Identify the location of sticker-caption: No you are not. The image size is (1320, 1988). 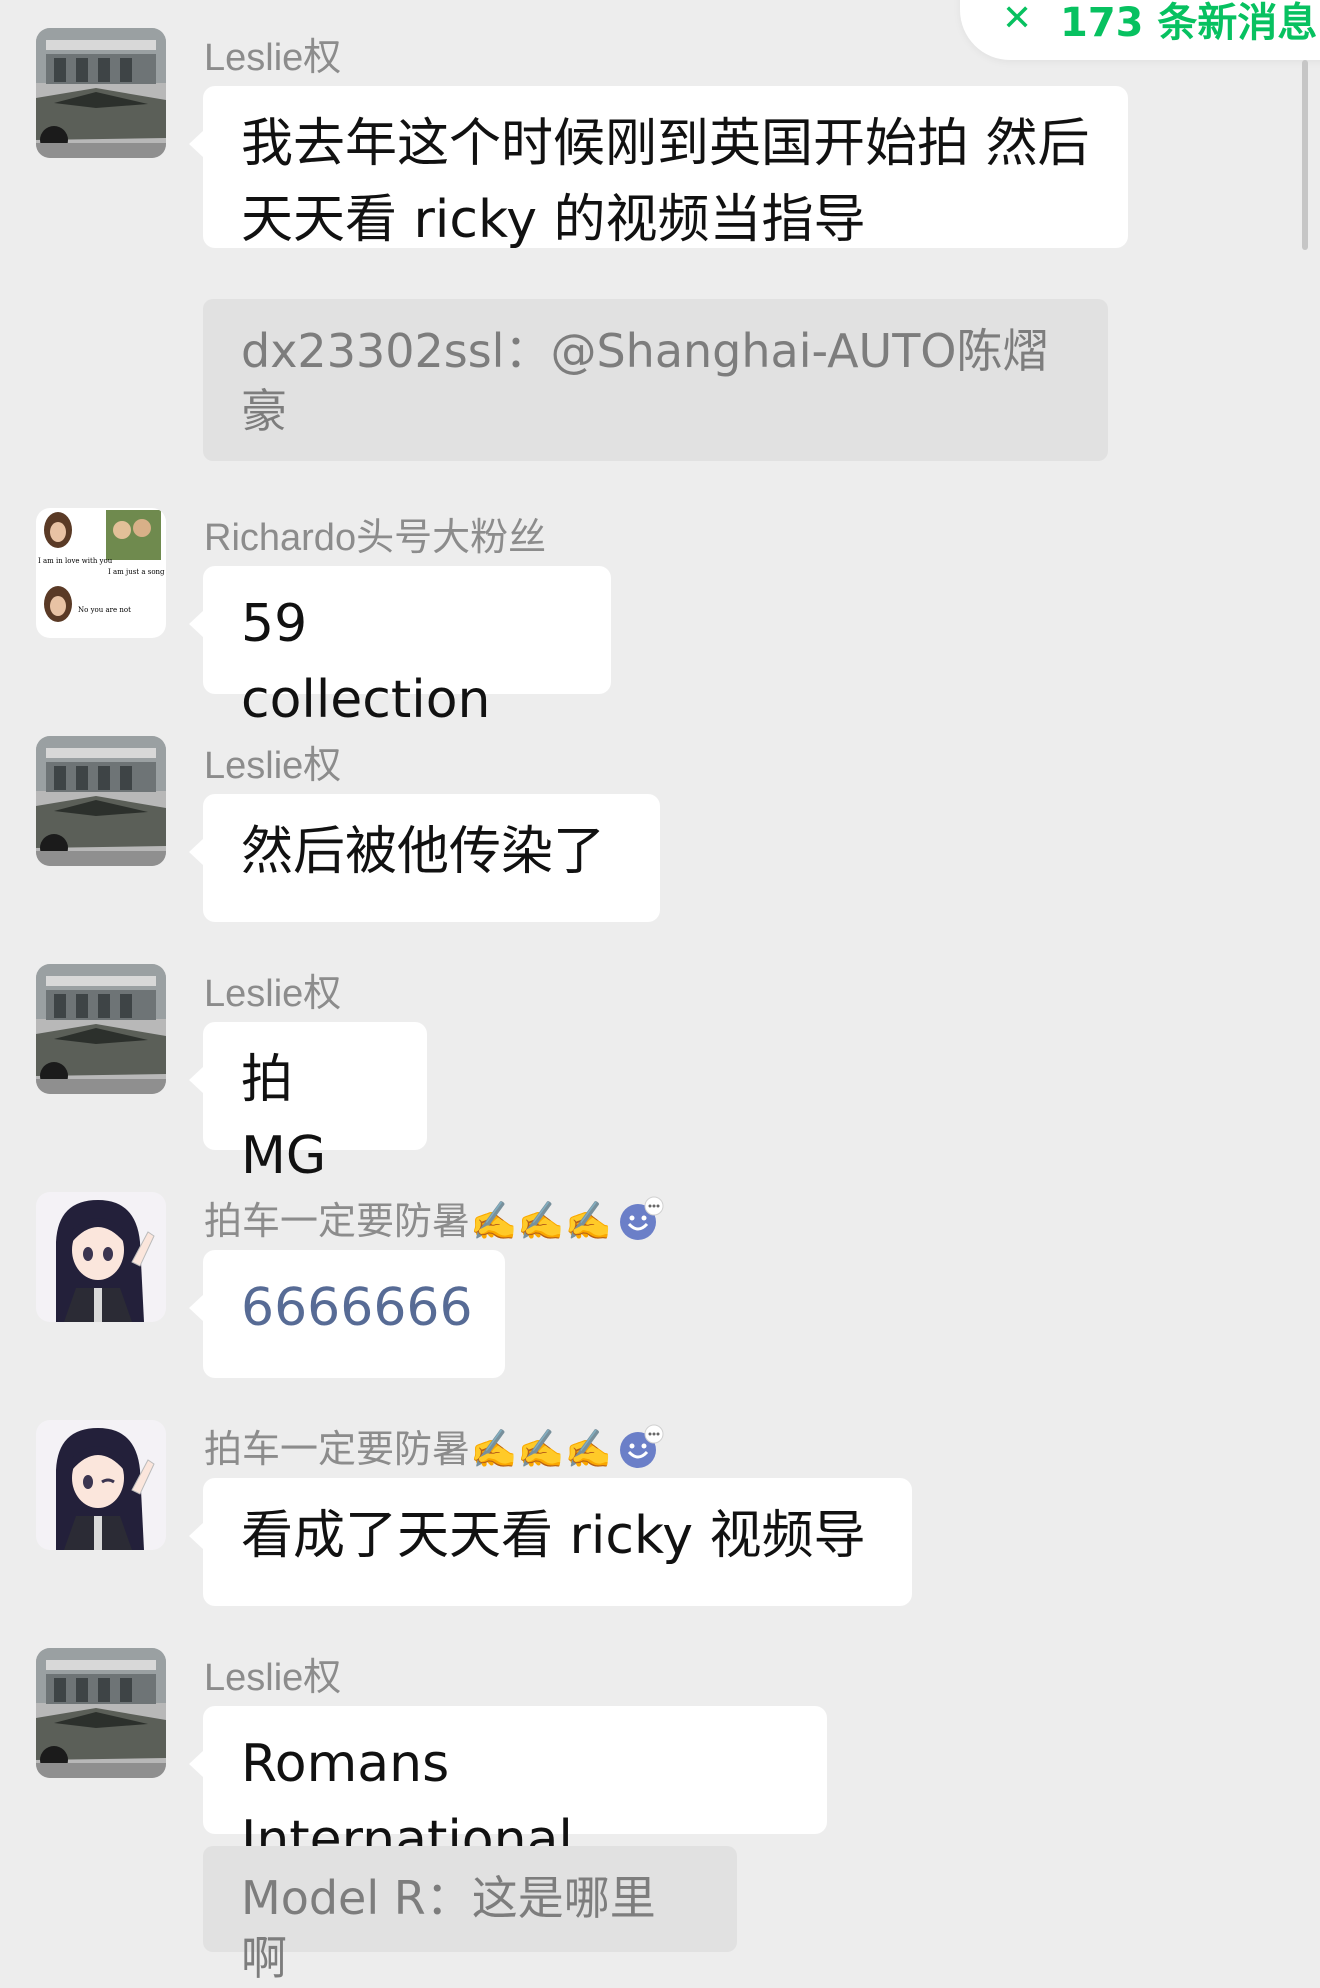
(104, 610).